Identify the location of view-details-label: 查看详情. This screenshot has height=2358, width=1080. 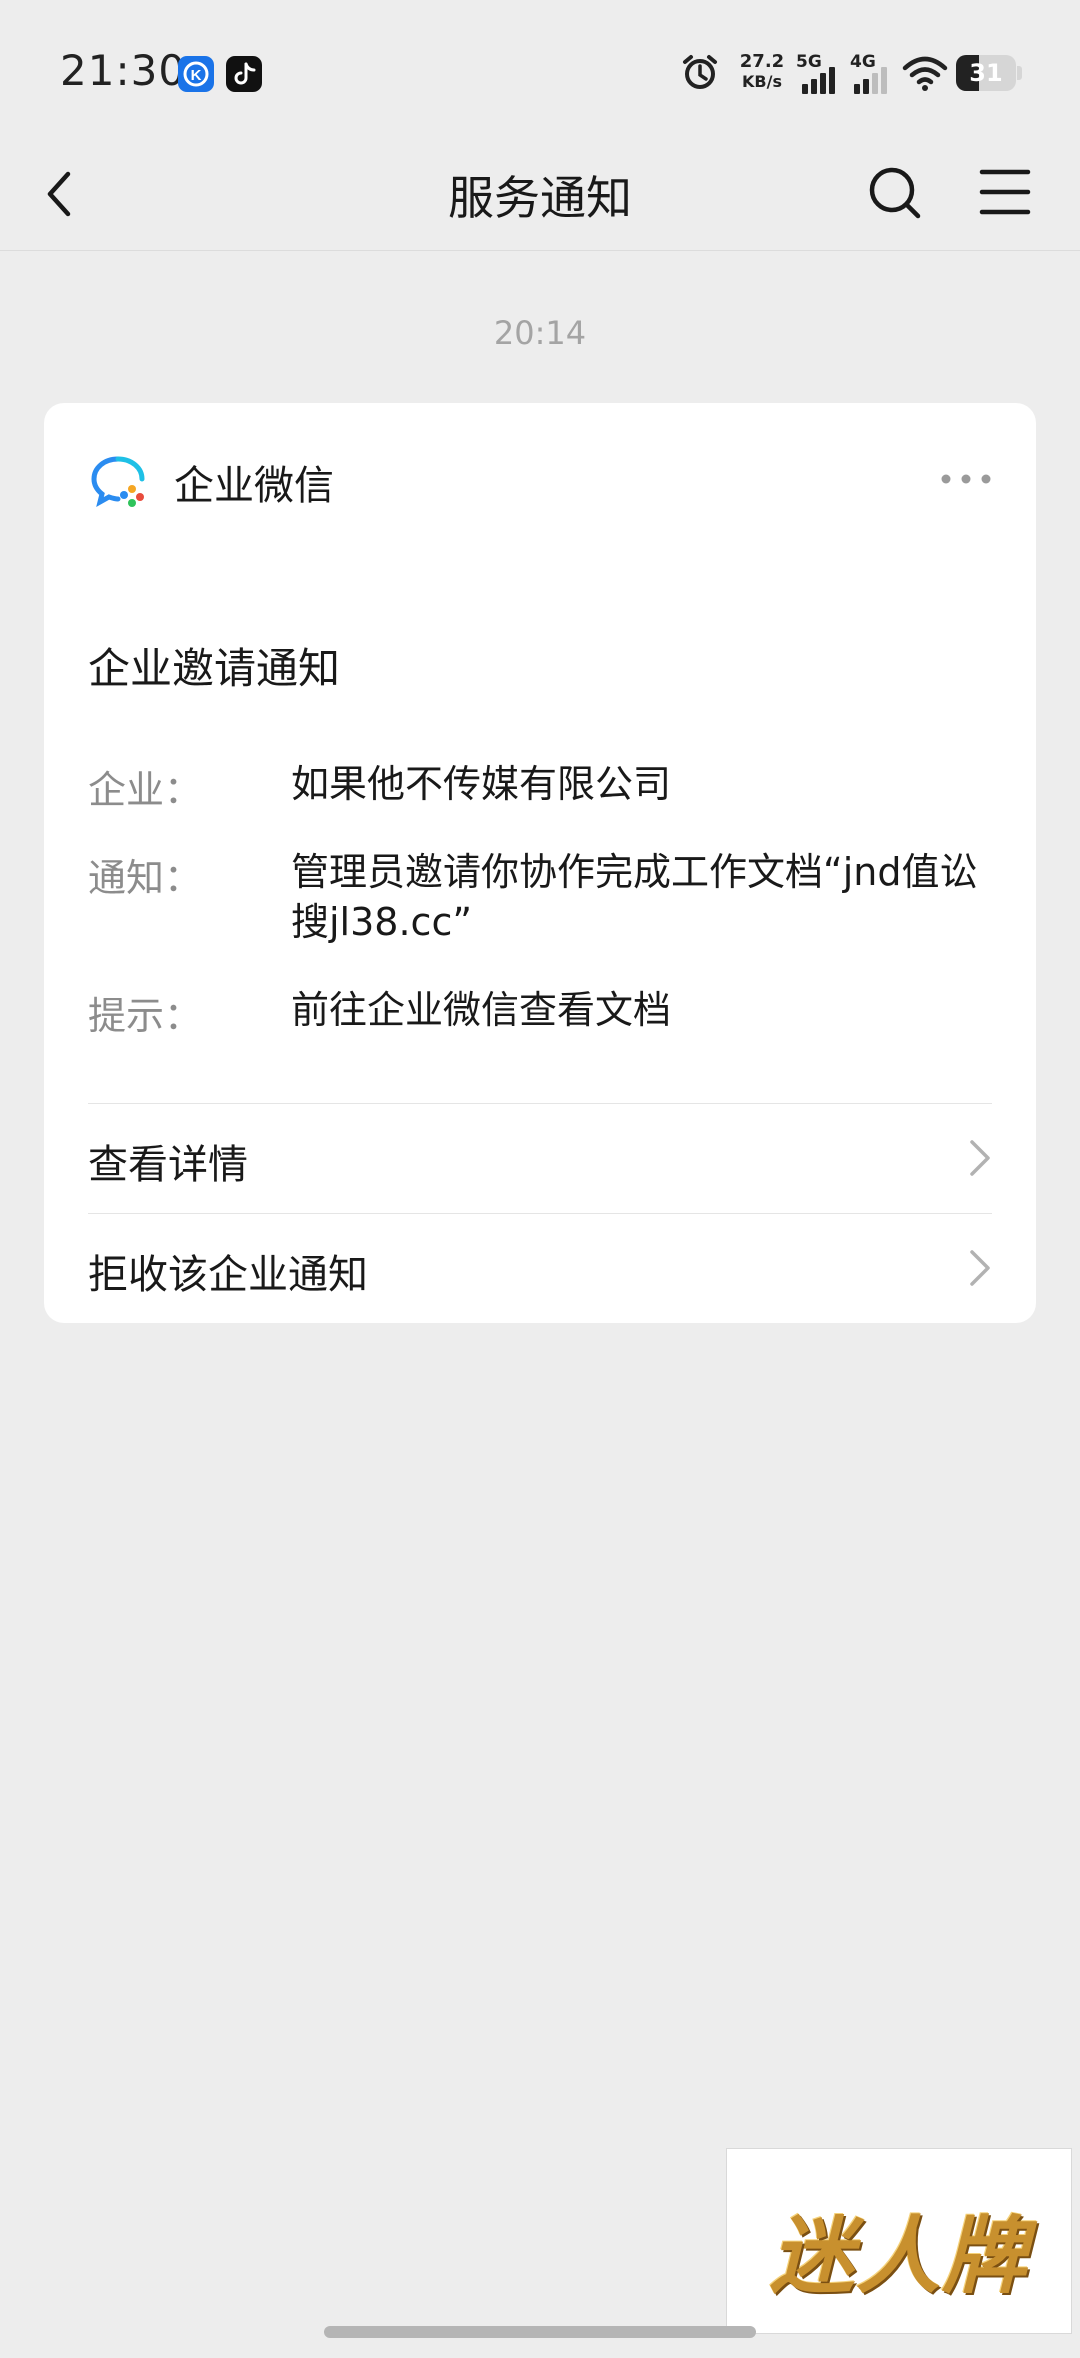
(168, 1165).